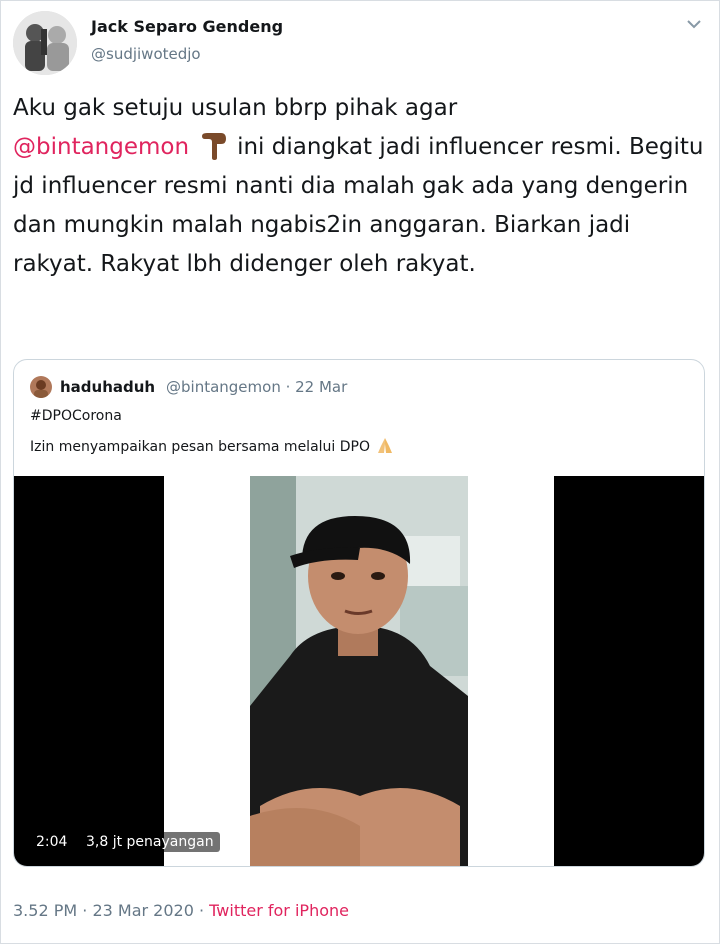  Describe the element at coordinates (187, 26) in the screenshot. I see `author-name: Jack Separo Gendeng` at that location.